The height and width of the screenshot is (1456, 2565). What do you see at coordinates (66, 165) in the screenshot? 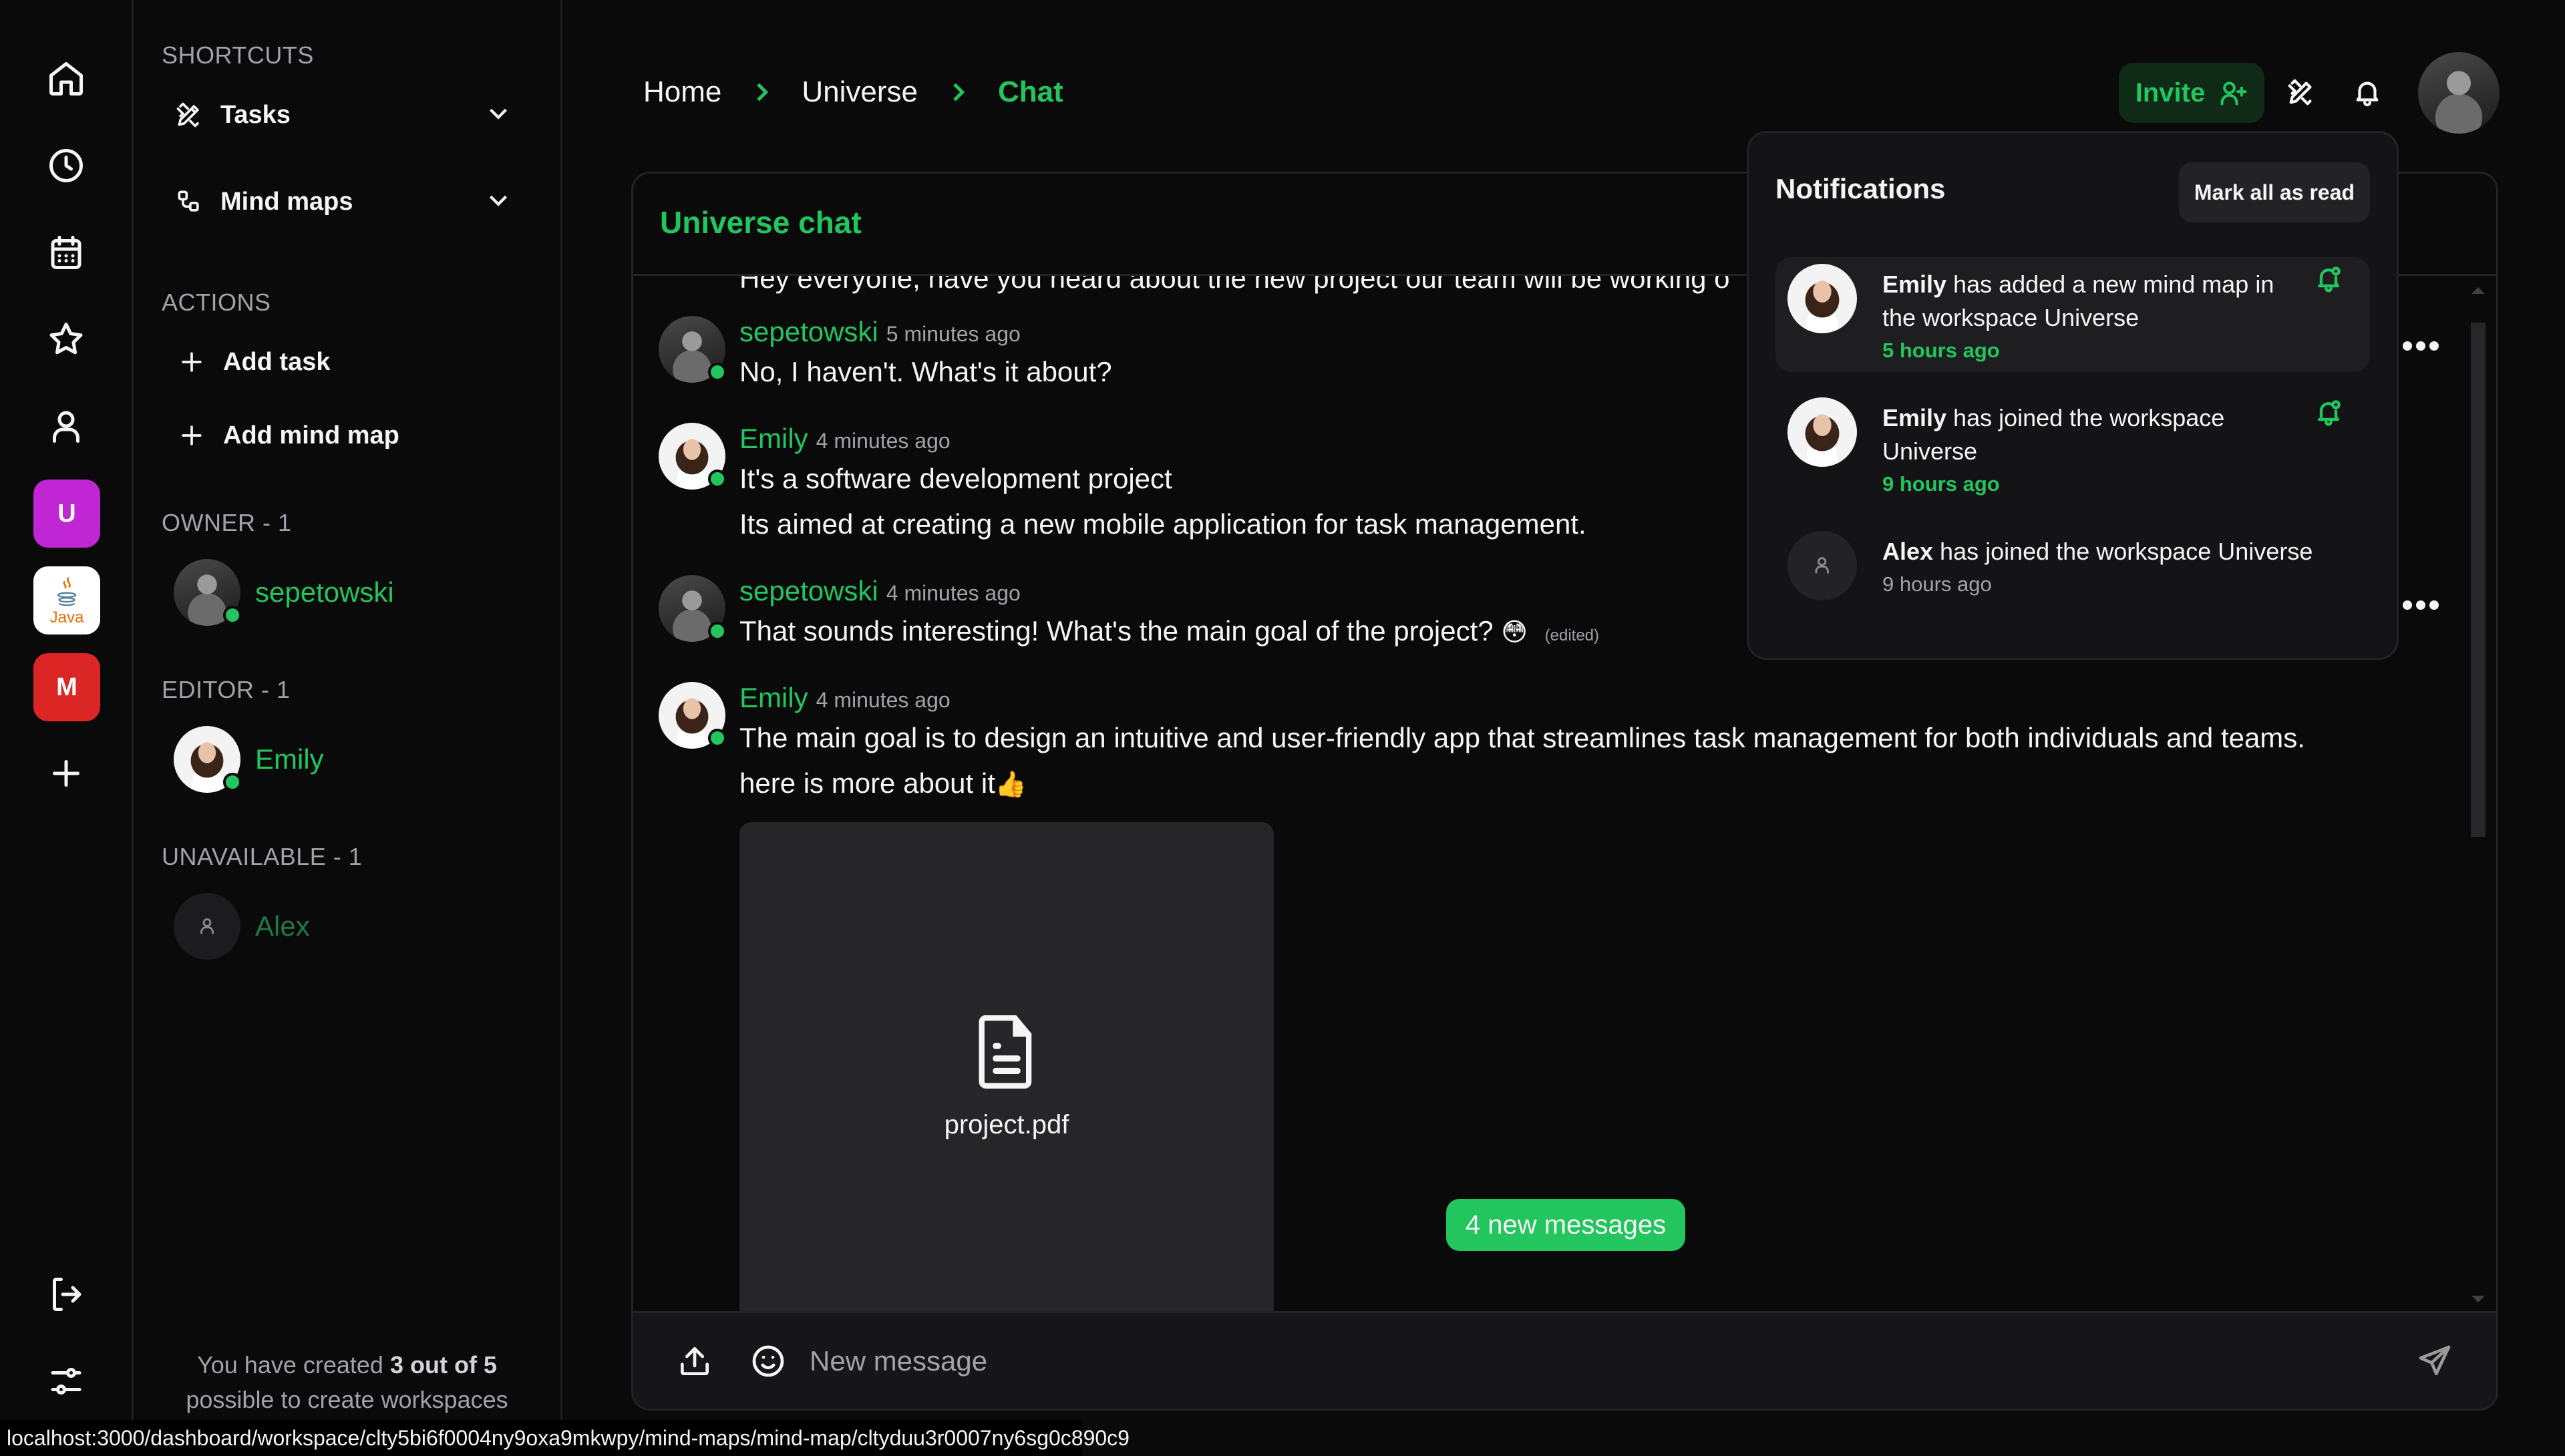
I see `clock-icon` at bounding box center [66, 165].